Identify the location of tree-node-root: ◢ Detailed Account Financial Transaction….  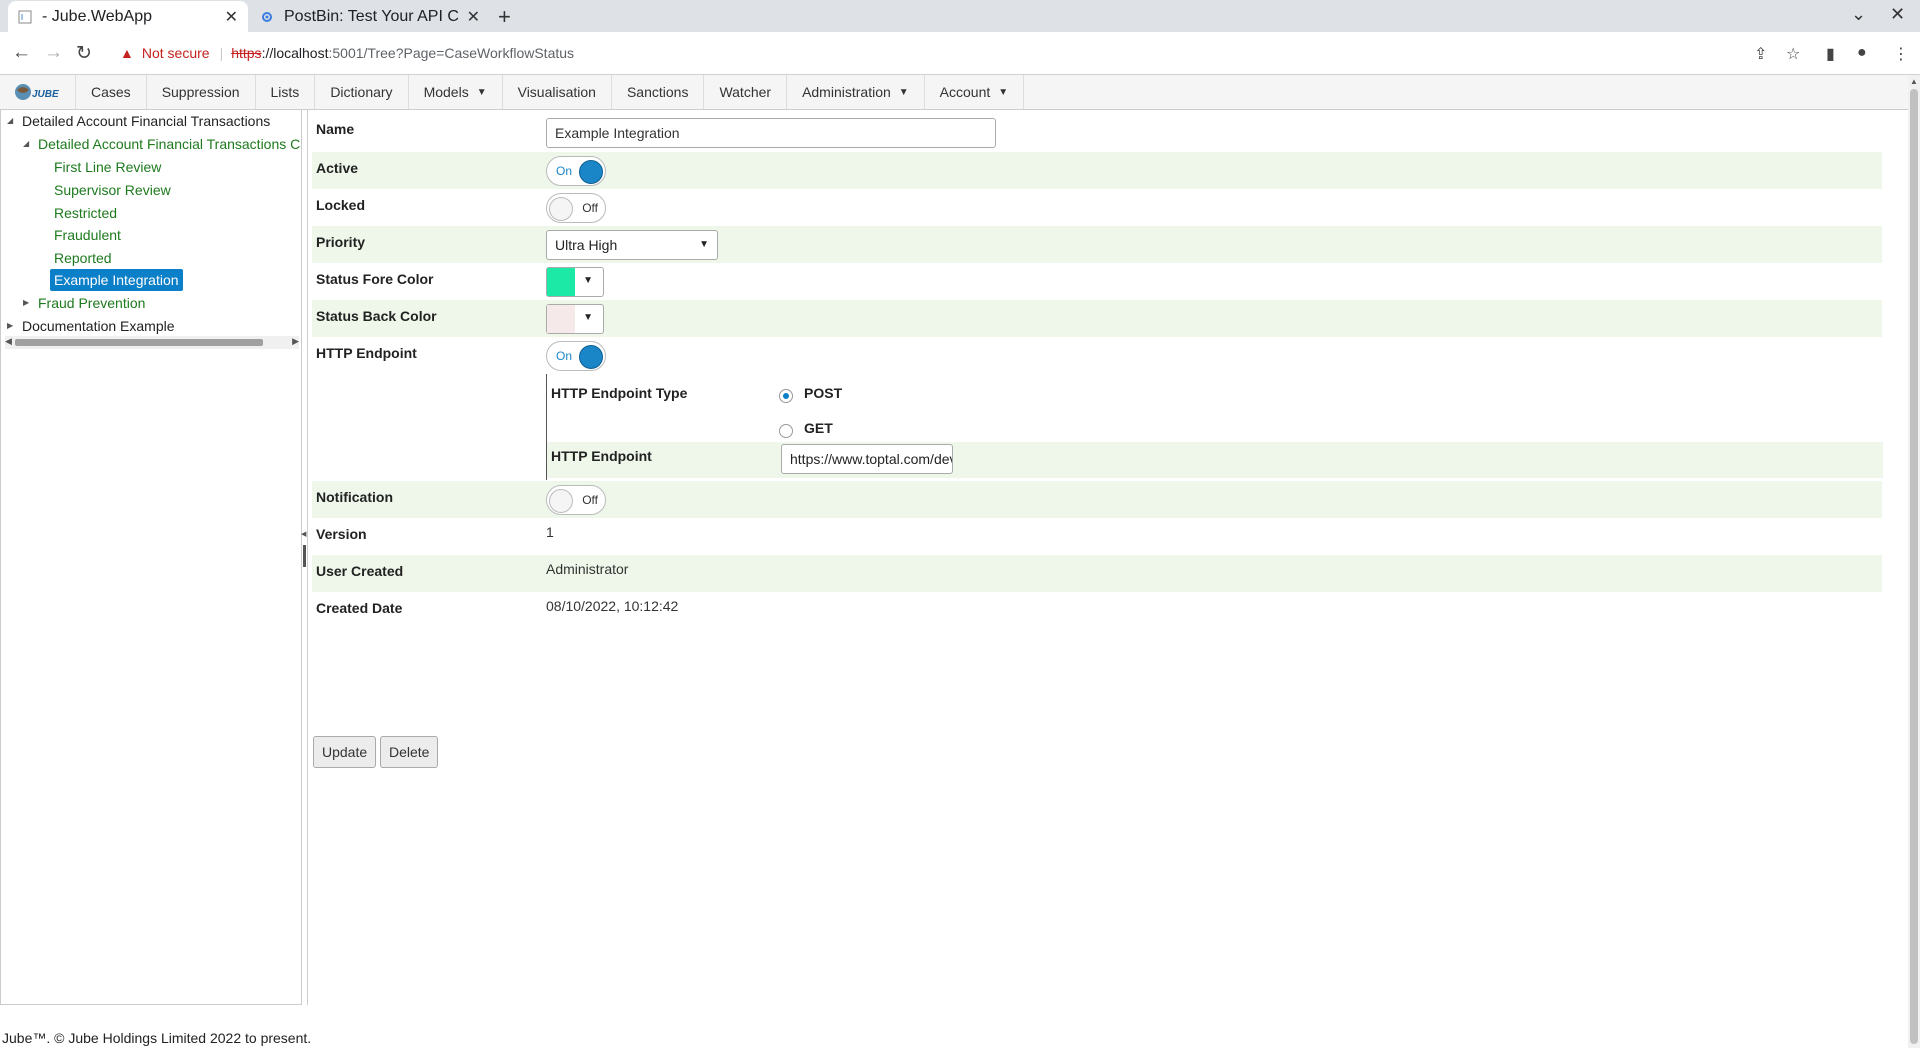
(138, 121).